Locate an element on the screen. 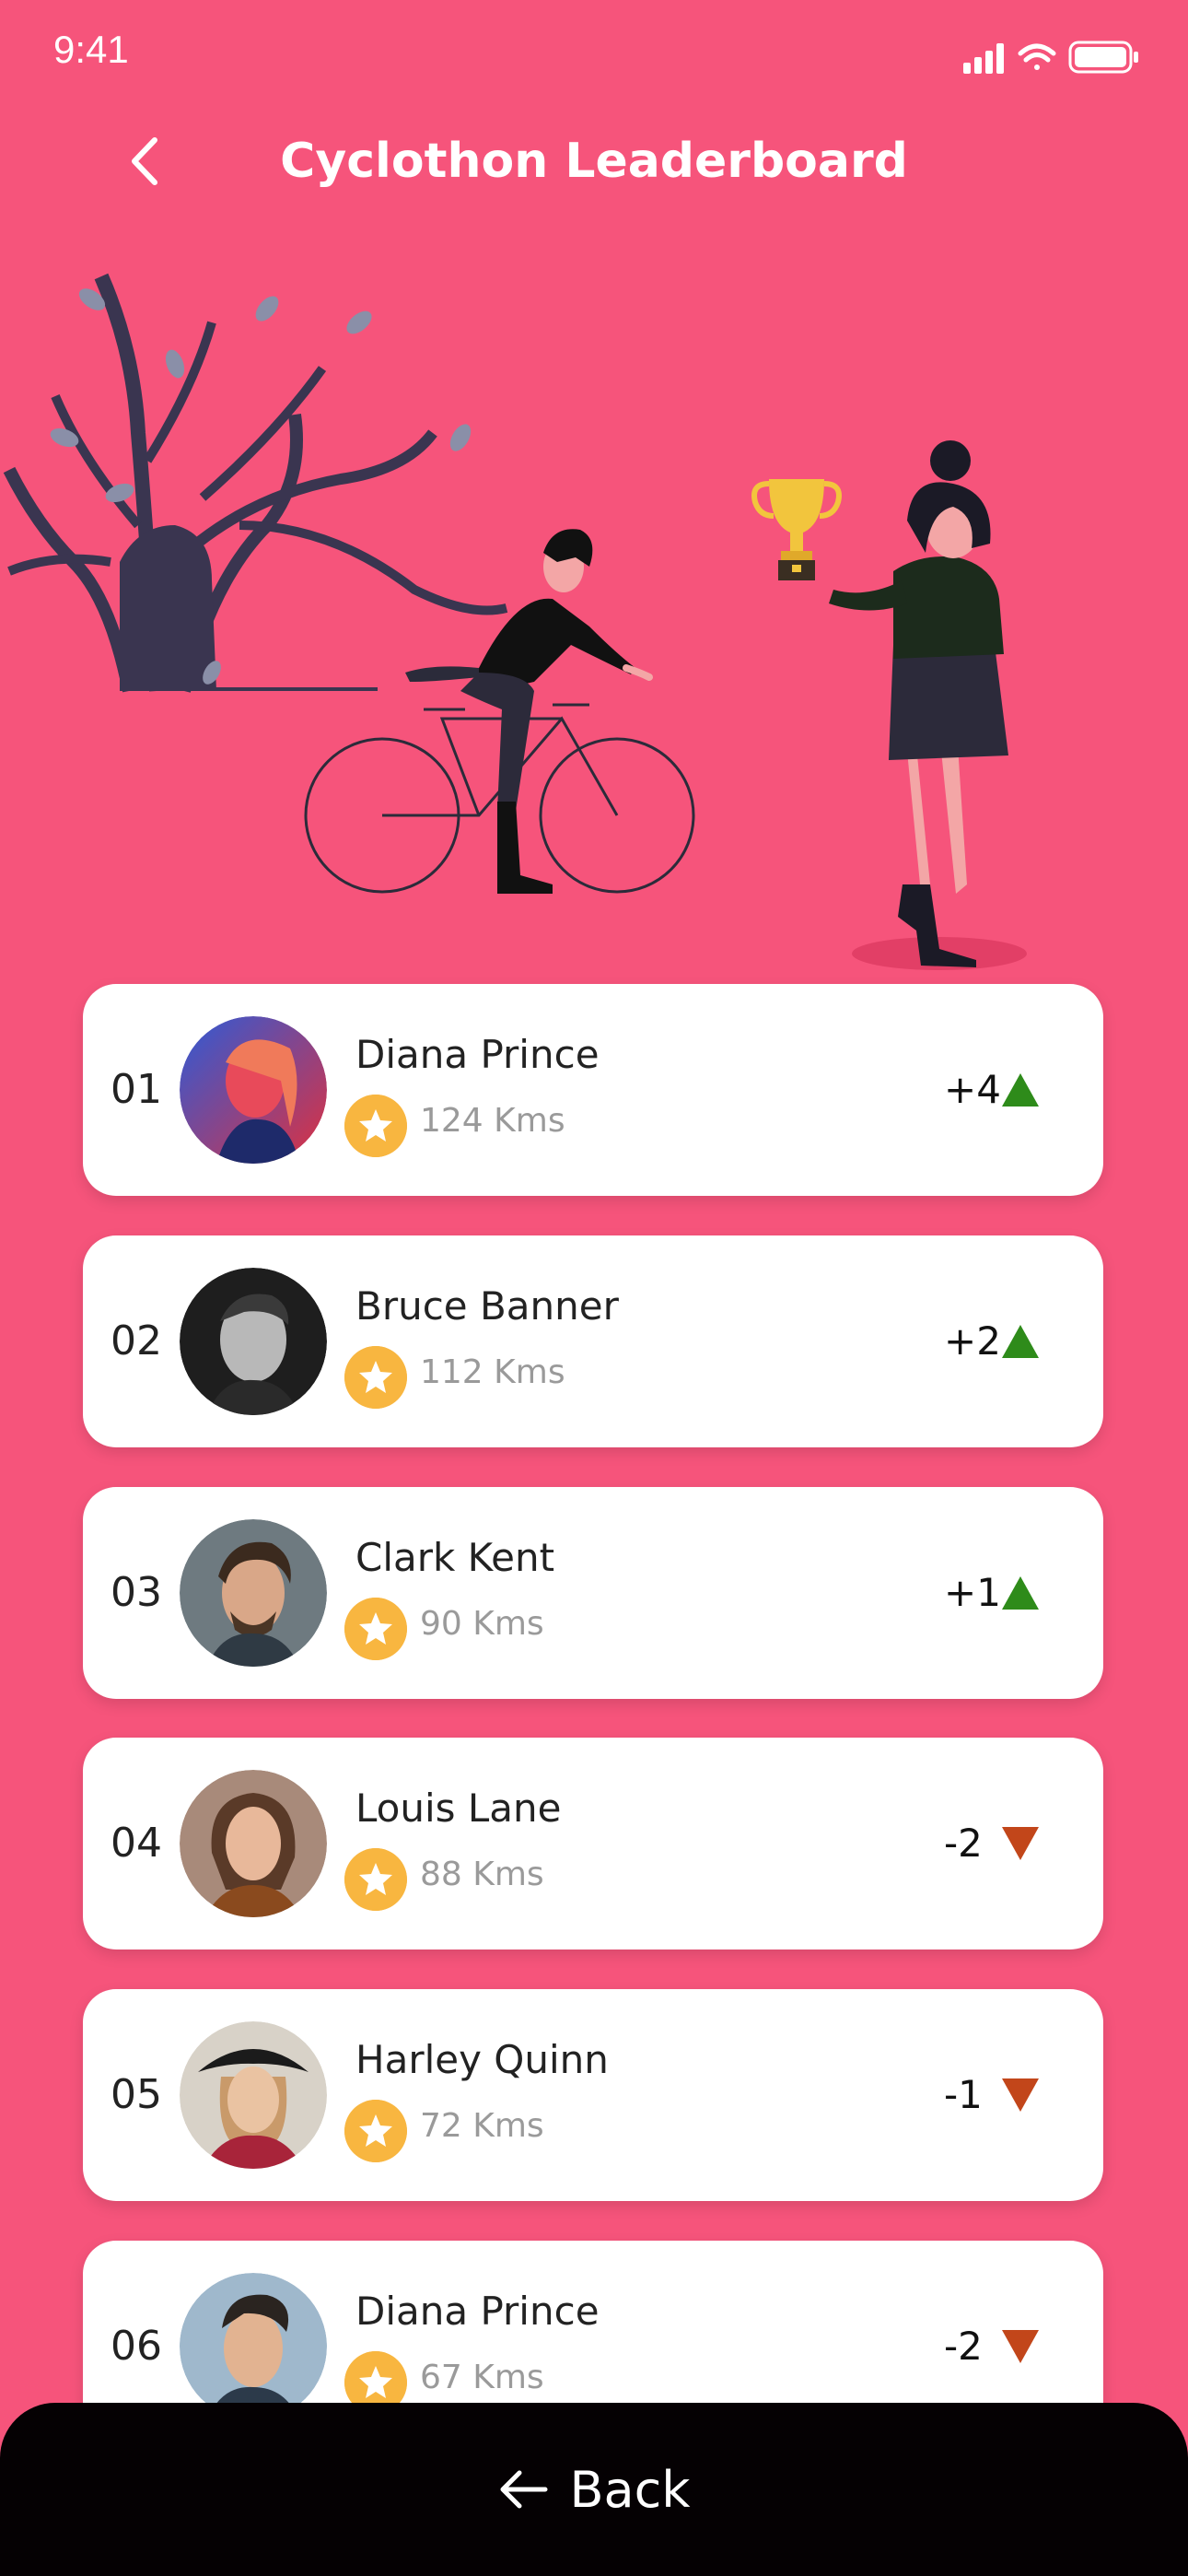  rank-number: 05 is located at coordinates (136, 2094).